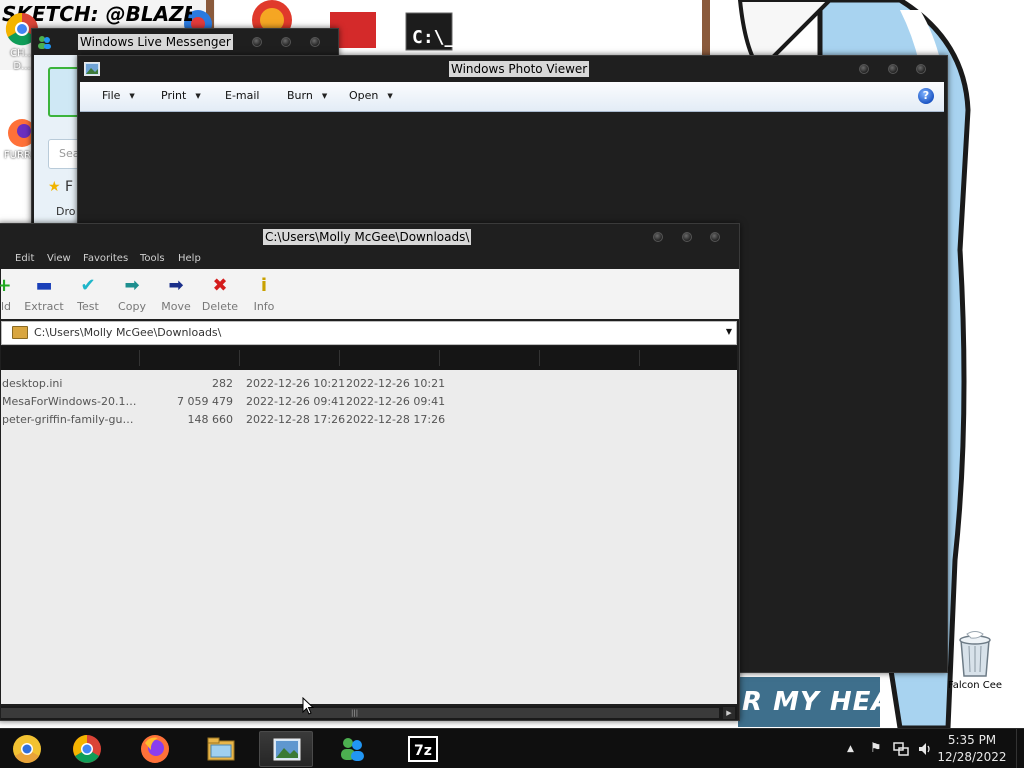 This screenshot has width=1024, height=768. I want to click on menu-tools: Tools, so click(152, 258).